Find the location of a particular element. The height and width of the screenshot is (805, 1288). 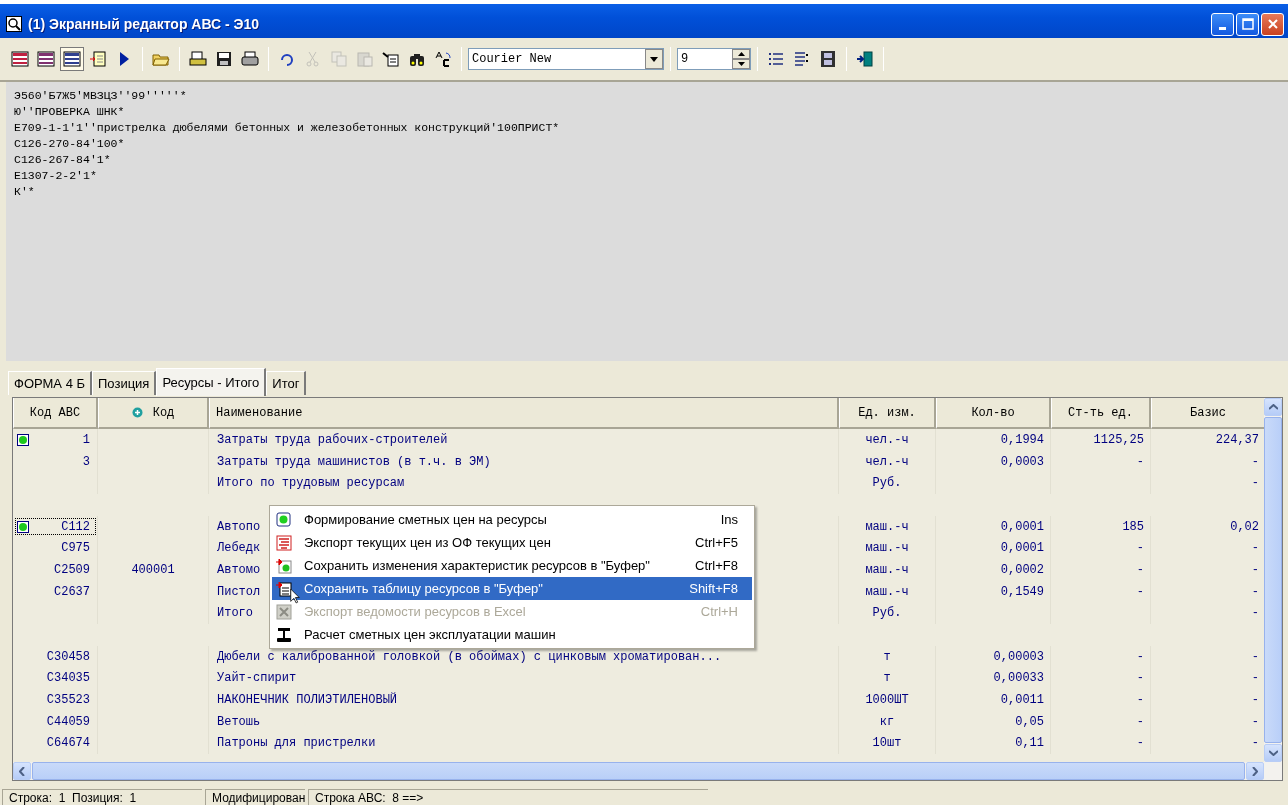

row-header-cell: С64674 is located at coordinates (55, 743).